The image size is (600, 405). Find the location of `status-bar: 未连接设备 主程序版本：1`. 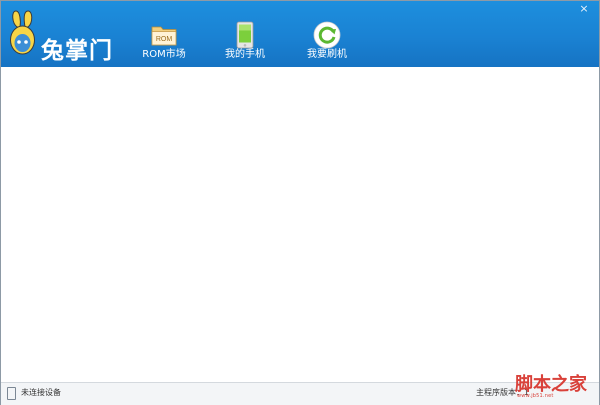

status-bar: 未连接设备 主程序版本：1 is located at coordinates (300, 393).